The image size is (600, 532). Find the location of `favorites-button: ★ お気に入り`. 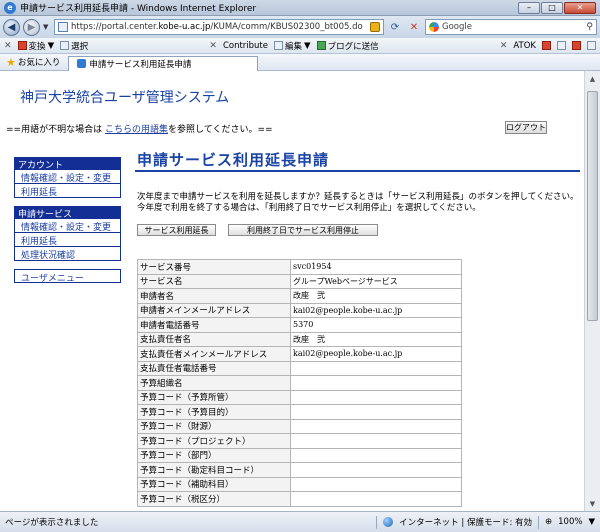

favorites-button: ★ お気に入り is located at coordinates (33, 62).